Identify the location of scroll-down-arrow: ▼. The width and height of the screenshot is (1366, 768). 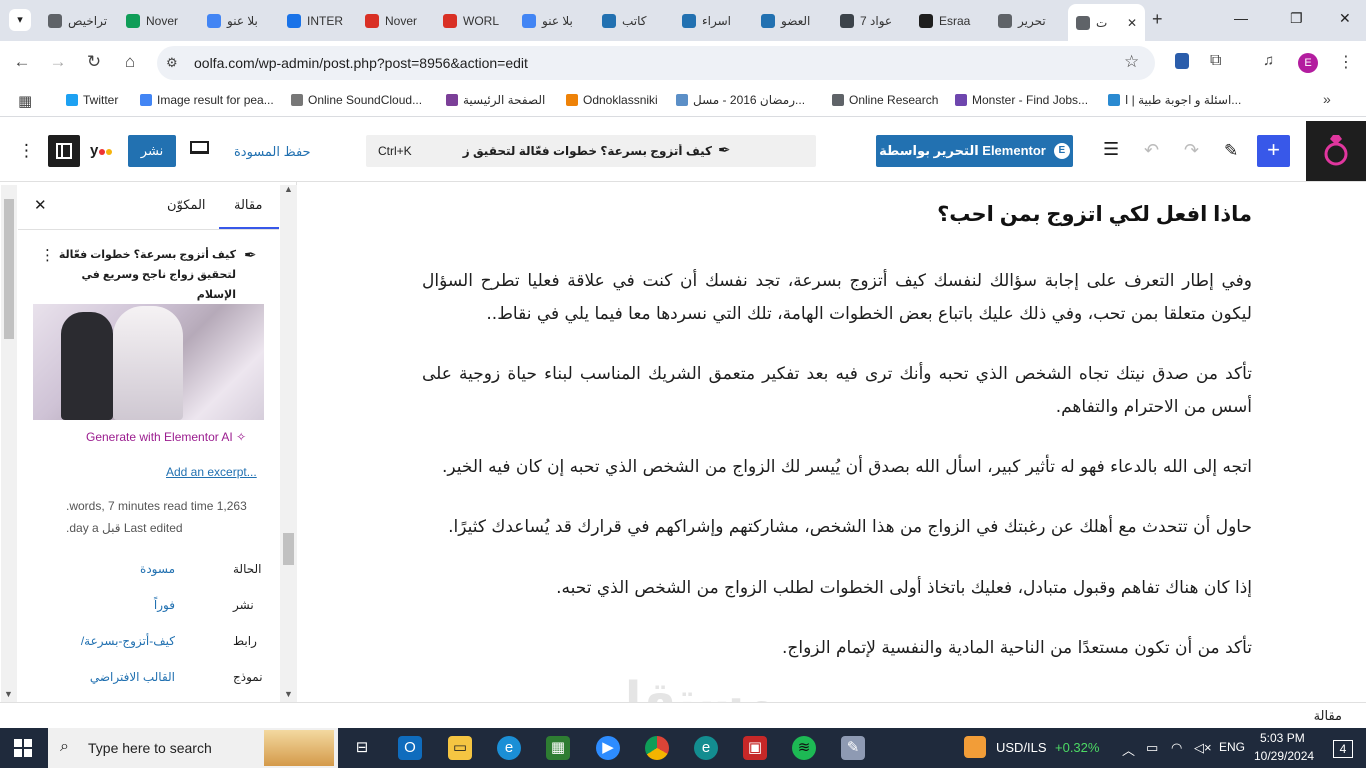
(288, 694).